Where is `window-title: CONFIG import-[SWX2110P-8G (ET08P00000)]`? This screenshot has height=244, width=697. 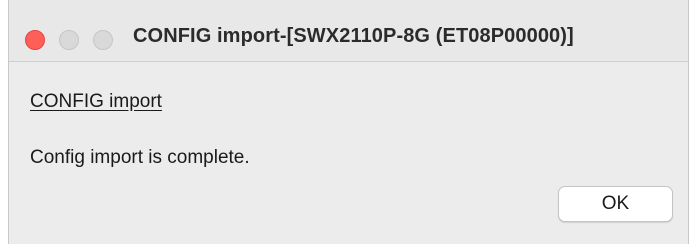
window-title: CONFIG import-[SWX2110P-8G (ET08P00000)] is located at coordinates (353, 36).